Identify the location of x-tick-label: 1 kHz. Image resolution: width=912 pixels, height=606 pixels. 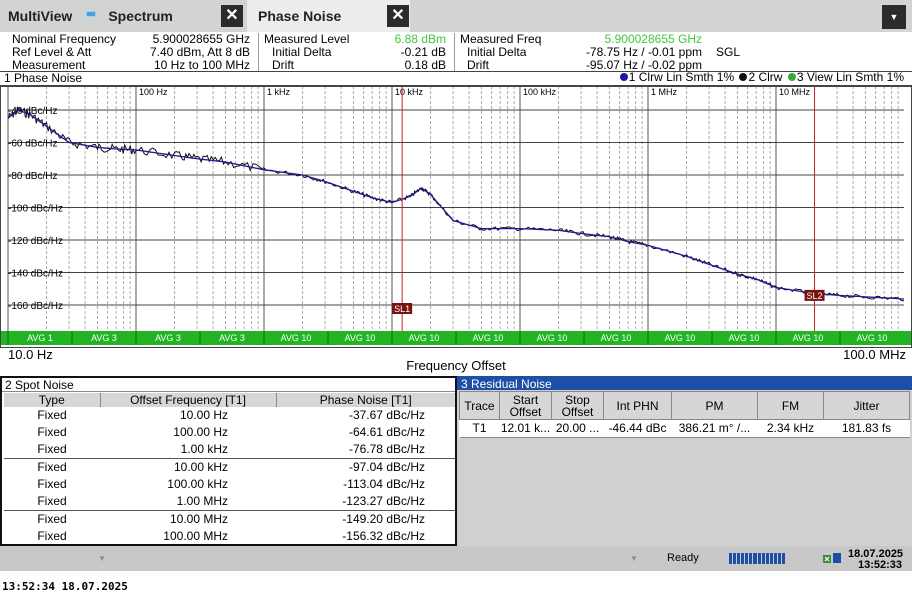
(279, 92).